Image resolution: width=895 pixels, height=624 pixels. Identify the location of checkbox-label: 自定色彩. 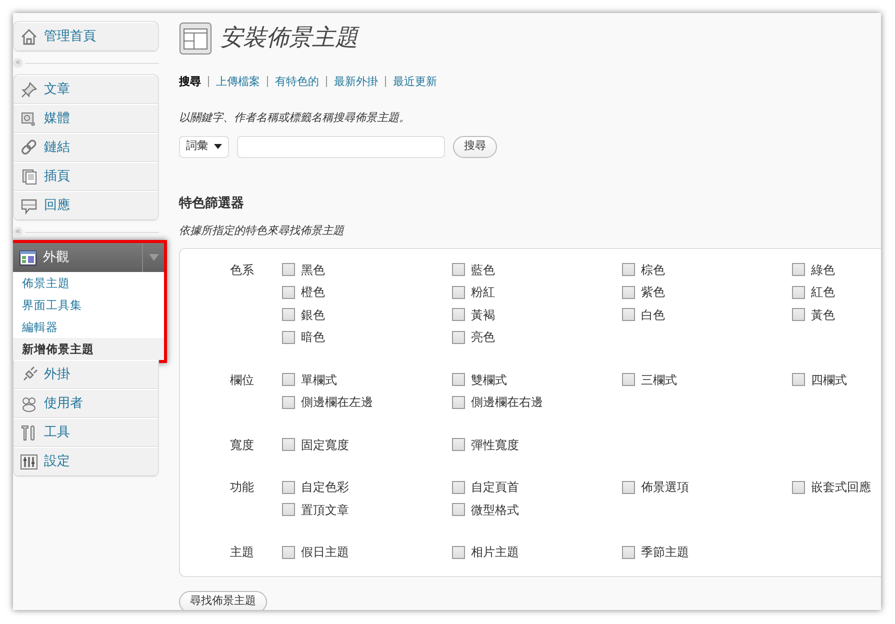
(325, 487).